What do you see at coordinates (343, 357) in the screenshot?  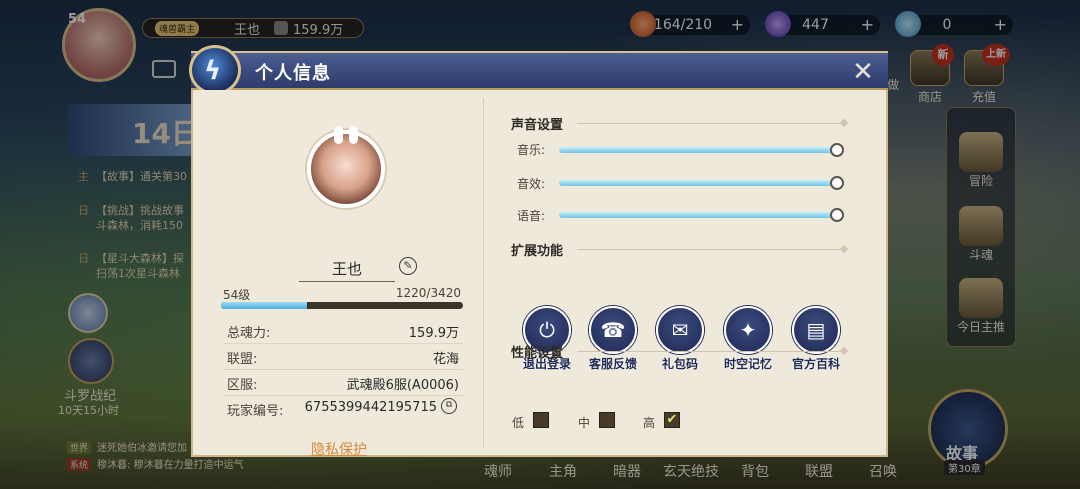 I see `info-row-alliance: 联盟: 花海` at bounding box center [343, 357].